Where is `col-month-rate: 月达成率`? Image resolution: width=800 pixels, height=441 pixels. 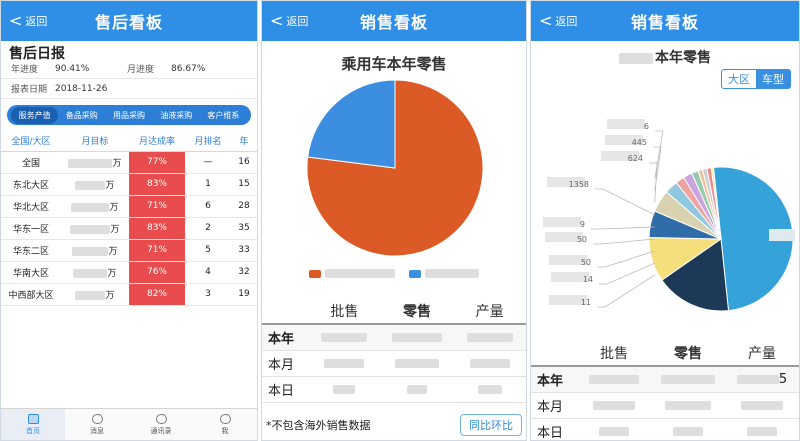 col-month-rate: 月达成率 is located at coordinates (157, 141).